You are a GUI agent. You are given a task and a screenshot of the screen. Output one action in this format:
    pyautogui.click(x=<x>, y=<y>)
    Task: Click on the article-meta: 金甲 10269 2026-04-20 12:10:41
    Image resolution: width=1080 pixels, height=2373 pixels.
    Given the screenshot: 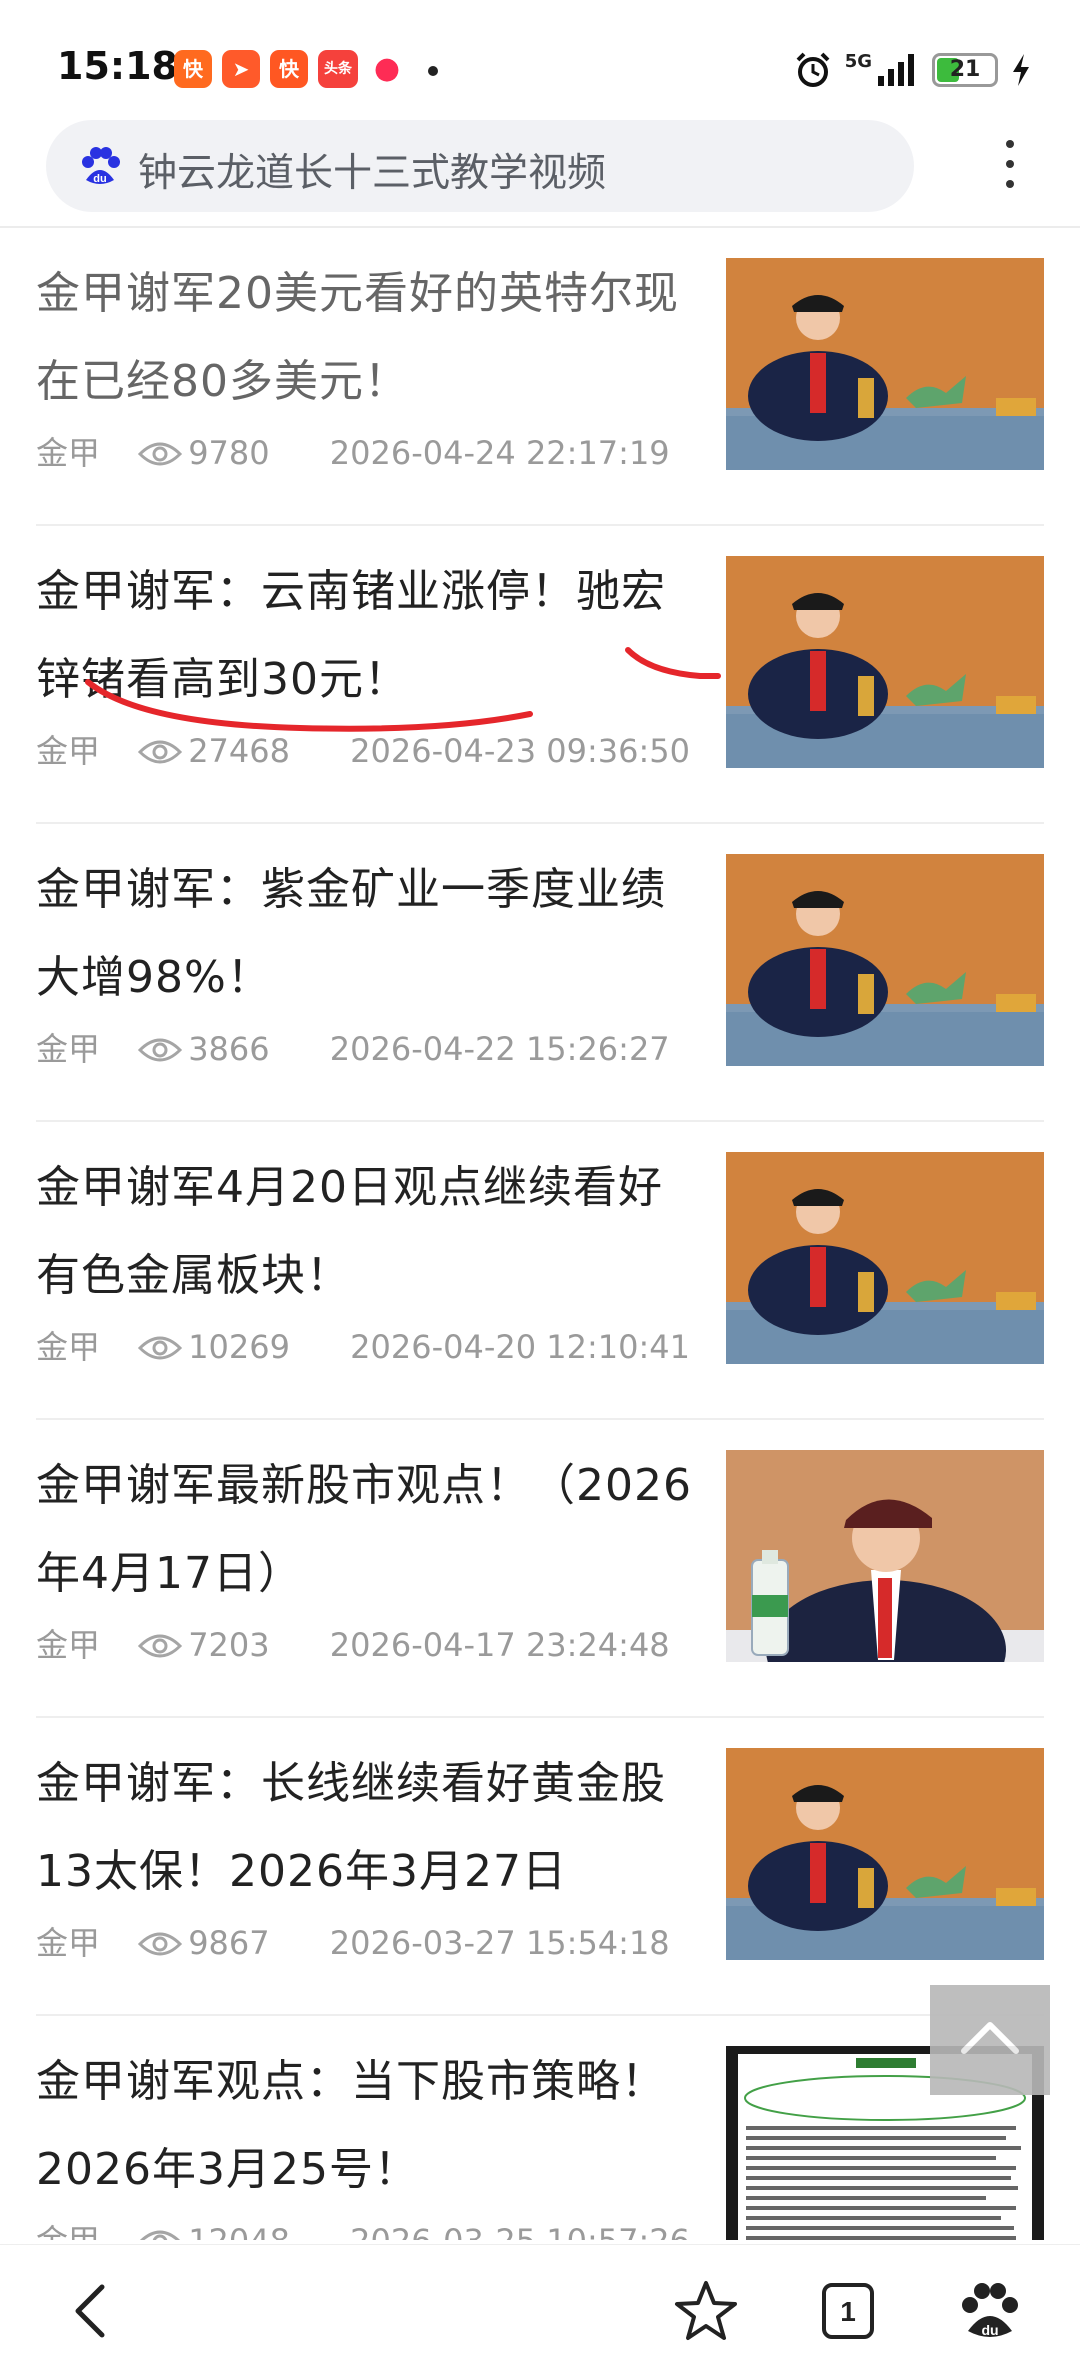 What is the action you would take?
    pyautogui.click(x=363, y=1345)
    